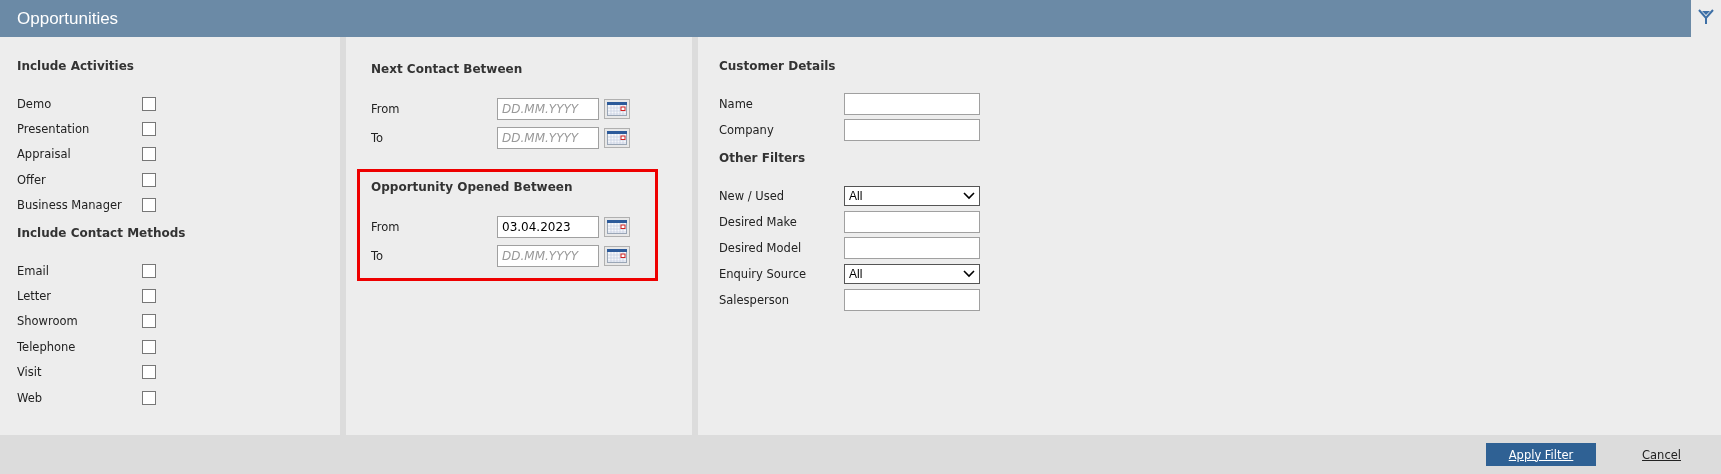  Describe the element at coordinates (736, 104) in the screenshot. I see `field-label: Name` at that location.